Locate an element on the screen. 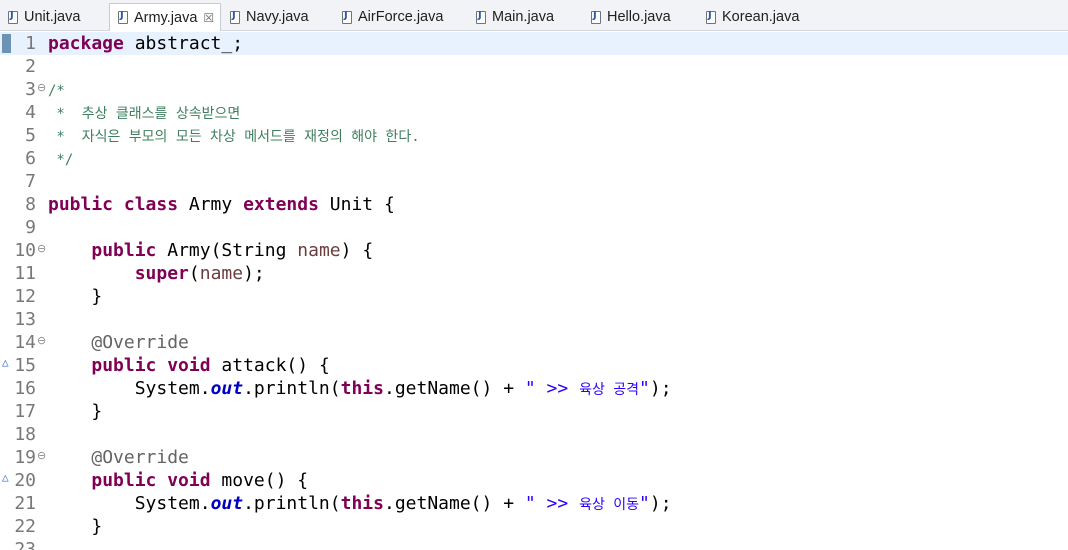 This screenshot has width=1068, height=550. line-number: 2 is located at coordinates (30, 66).